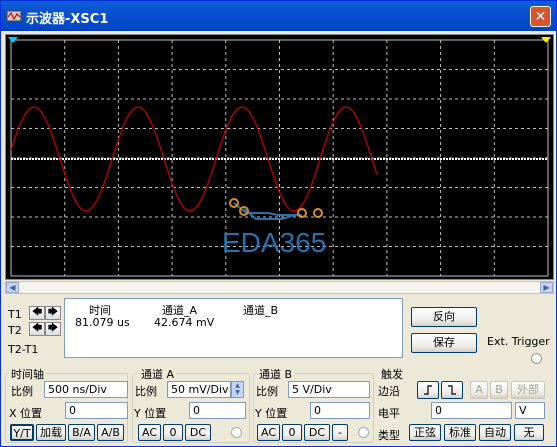 The height and width of the screenshot is (447, 557). What do you see at coordinates (96, 410) in the screenshot?
I see `x-position-field: 0` at bounding box center [96, 410].